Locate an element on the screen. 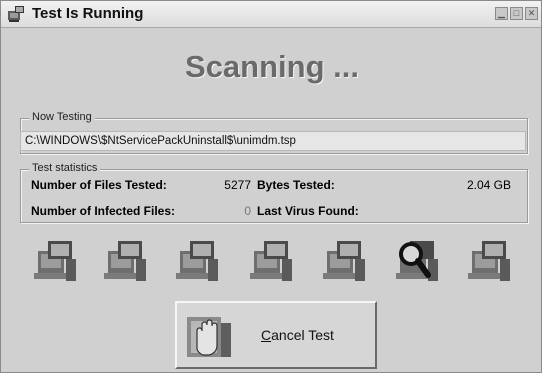 Image resolution: width=542 pixels, height=373 pixels. infected-files-label: Number of Infected Files: is located at coordinates (103, 211).